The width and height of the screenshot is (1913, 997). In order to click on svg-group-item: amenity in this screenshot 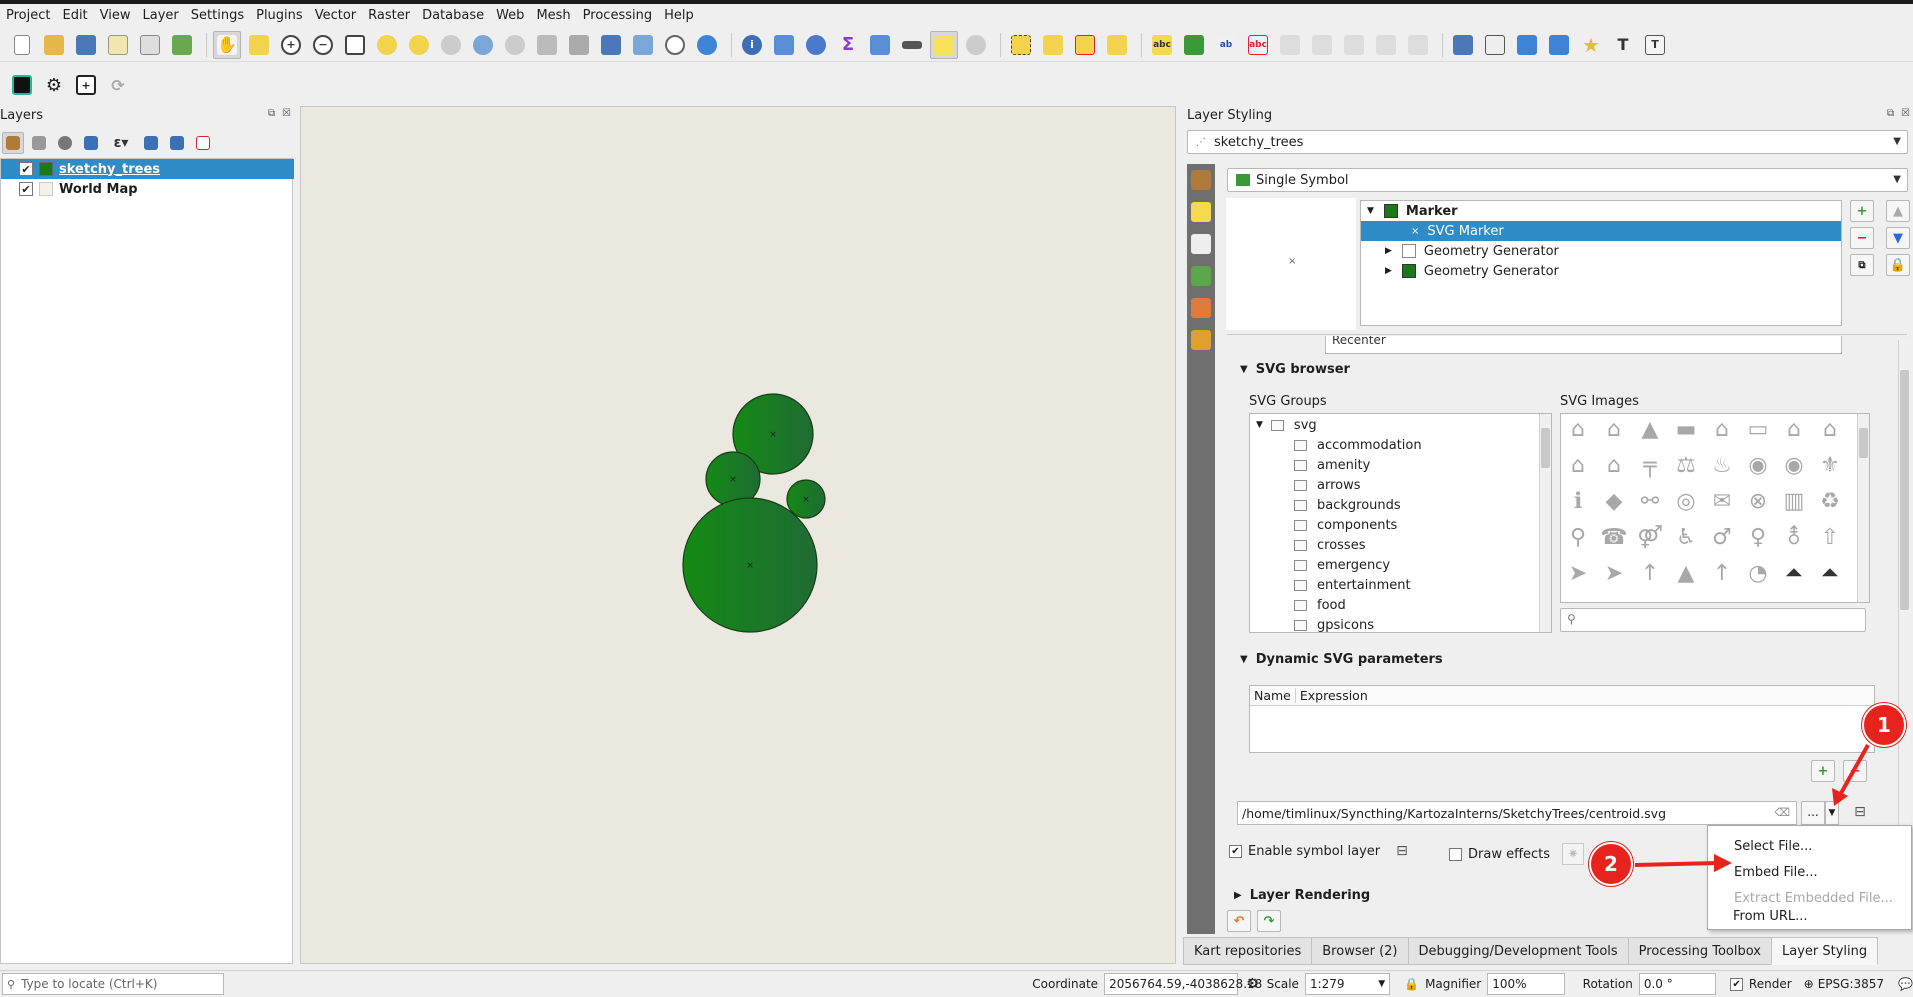, I will do `click(1332, 465)`.